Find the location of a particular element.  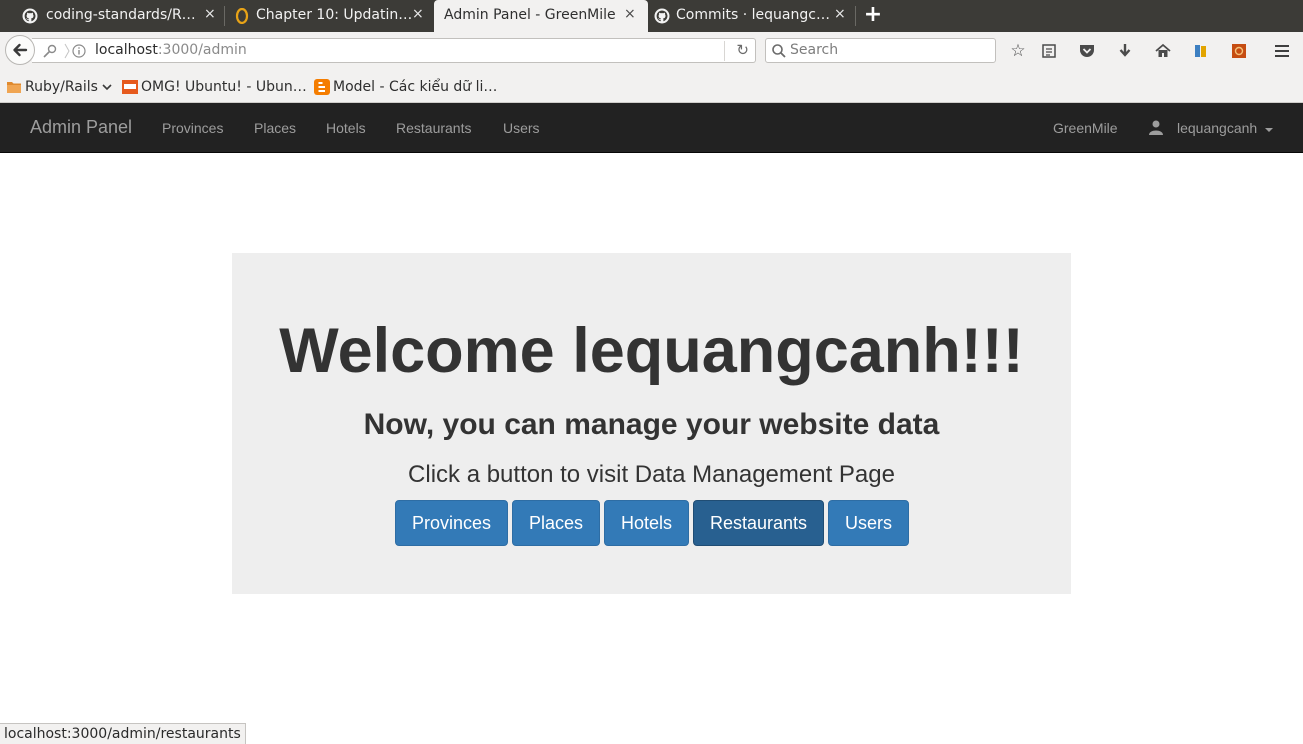

nav-link-provinces: Provinces is located at coordinates (192, 128).